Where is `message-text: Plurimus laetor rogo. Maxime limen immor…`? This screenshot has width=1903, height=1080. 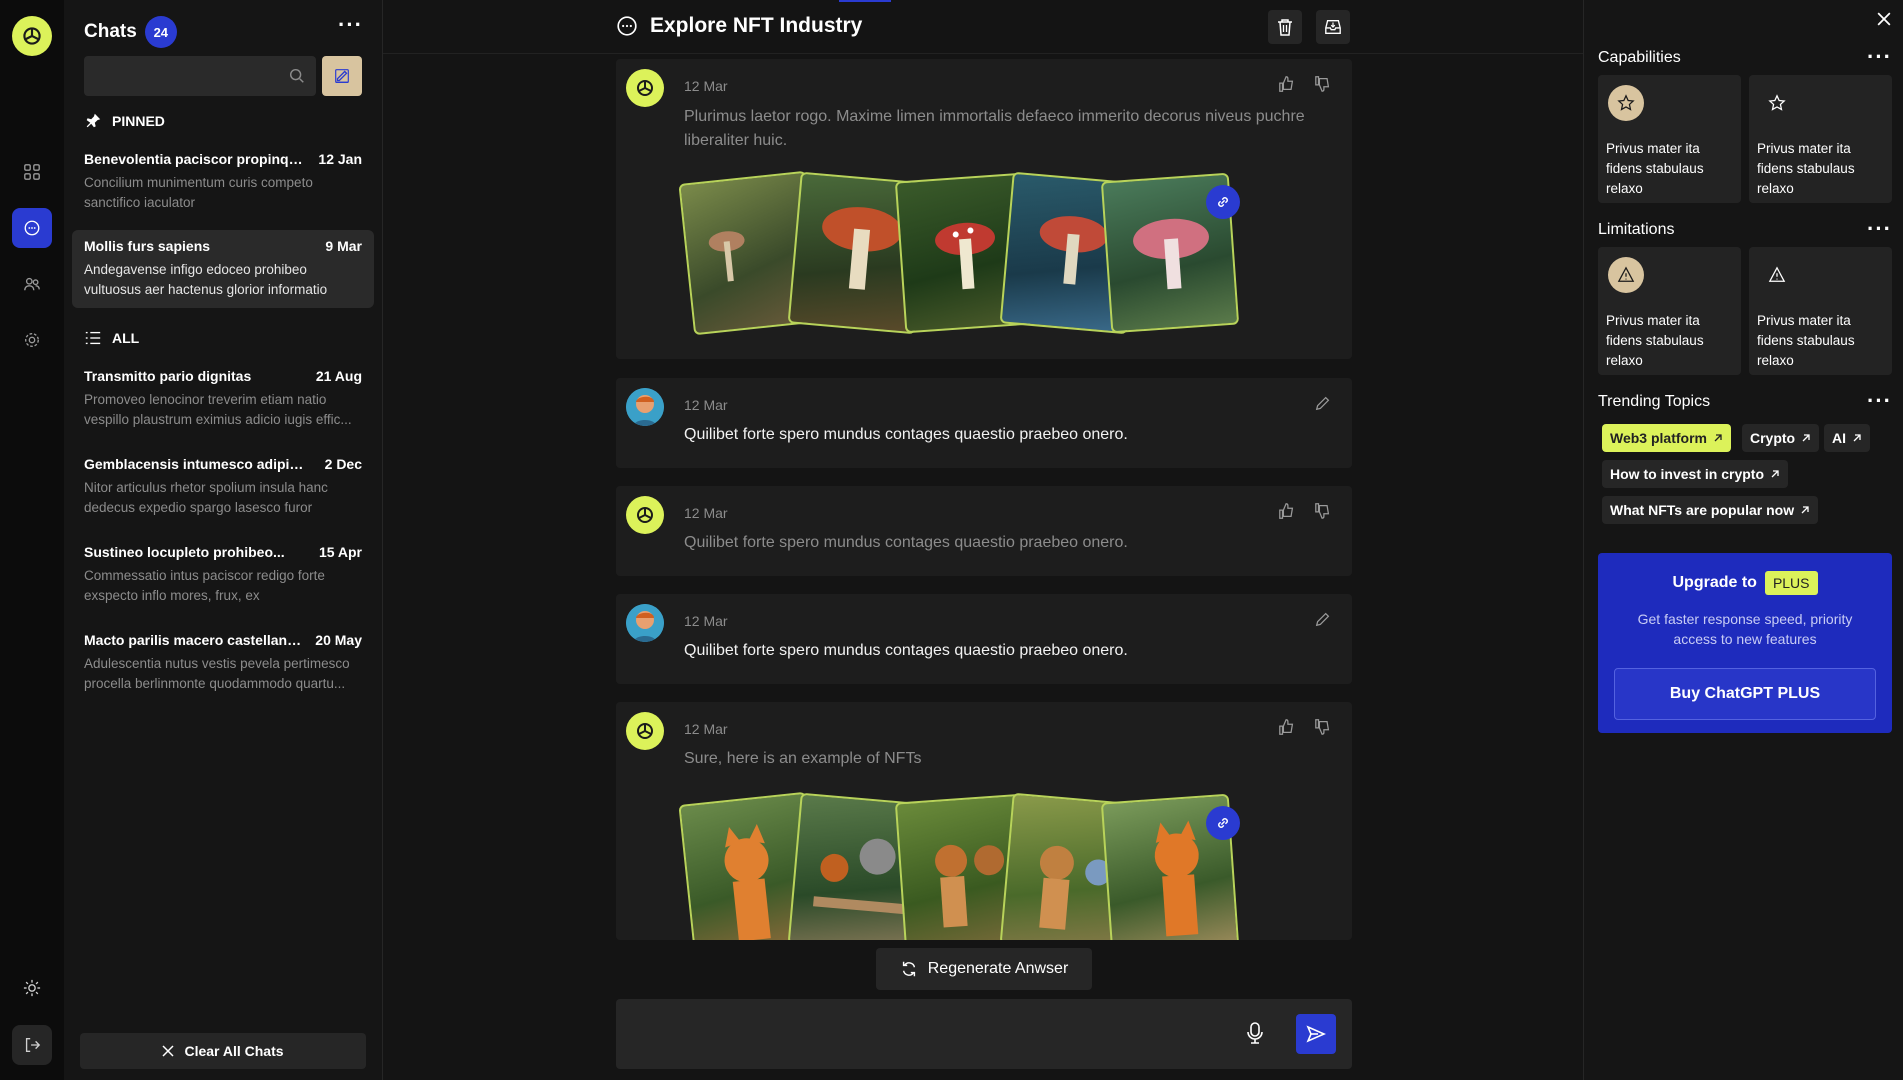 message-text: Plurimus laetor rogo. Maxime limen immor… is located at coordinates (994, 128).